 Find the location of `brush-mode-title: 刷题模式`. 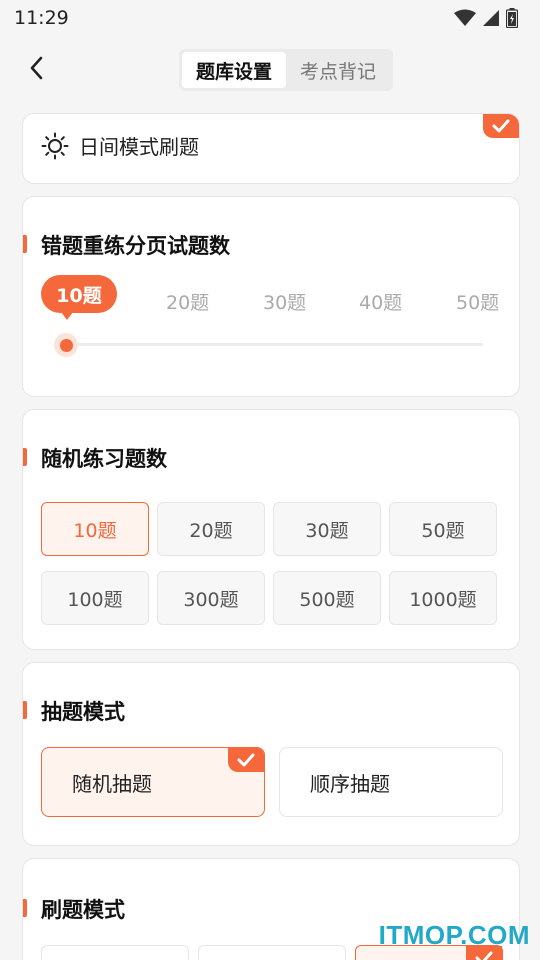

brush-mode-title: 刷题模式 is located at coordinates (83, 910).